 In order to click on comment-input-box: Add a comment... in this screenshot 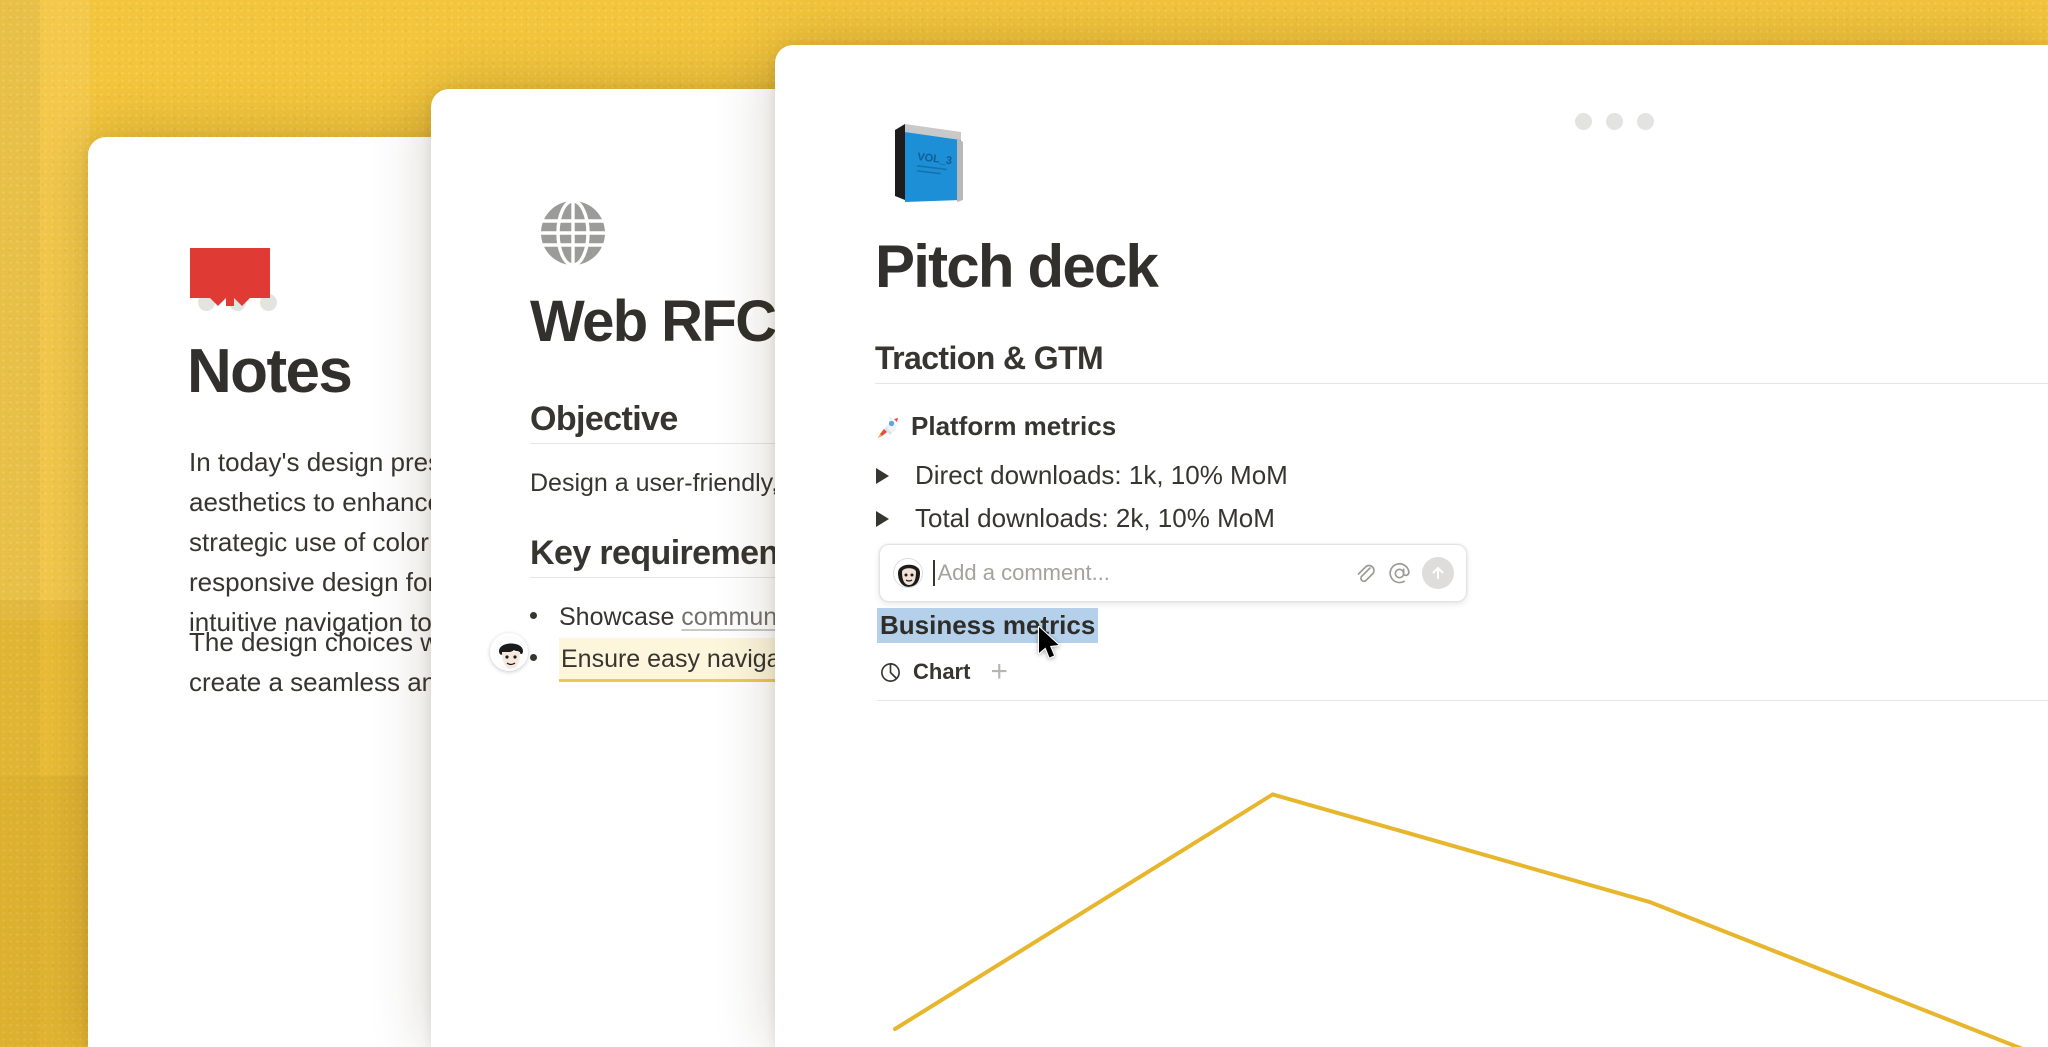, I will do `click(1173, 573)`.